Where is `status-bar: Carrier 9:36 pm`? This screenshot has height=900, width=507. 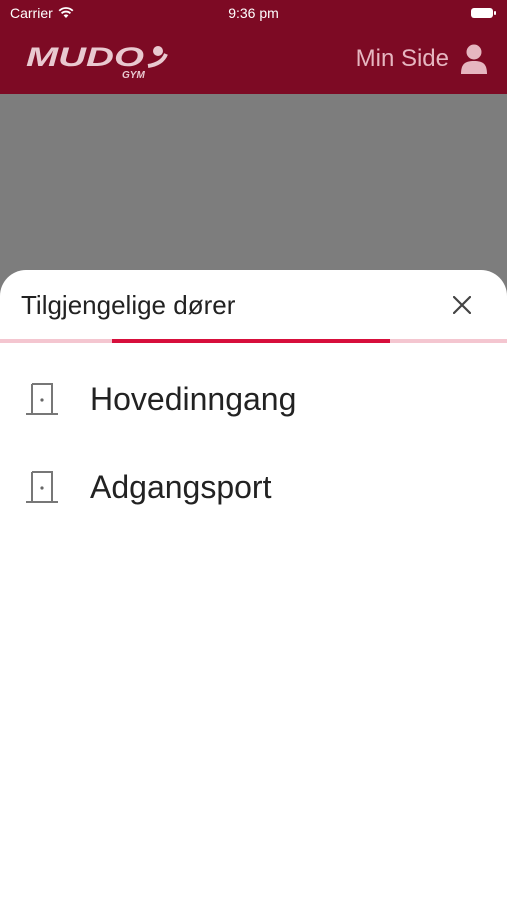
status-bar: Carrier 9:36 pm is located at coordinates (253, 14).